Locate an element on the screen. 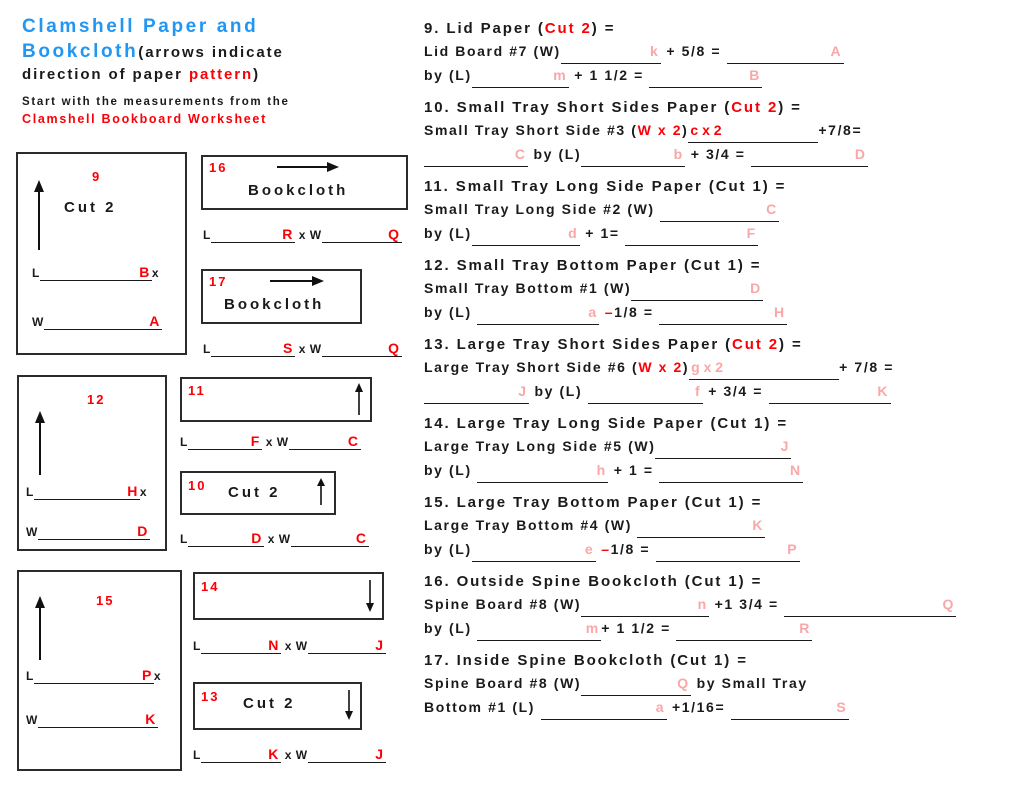 The width and height of the screenshot is (1024, 791). width-blank-13: J is located at coordinates (346, 754).